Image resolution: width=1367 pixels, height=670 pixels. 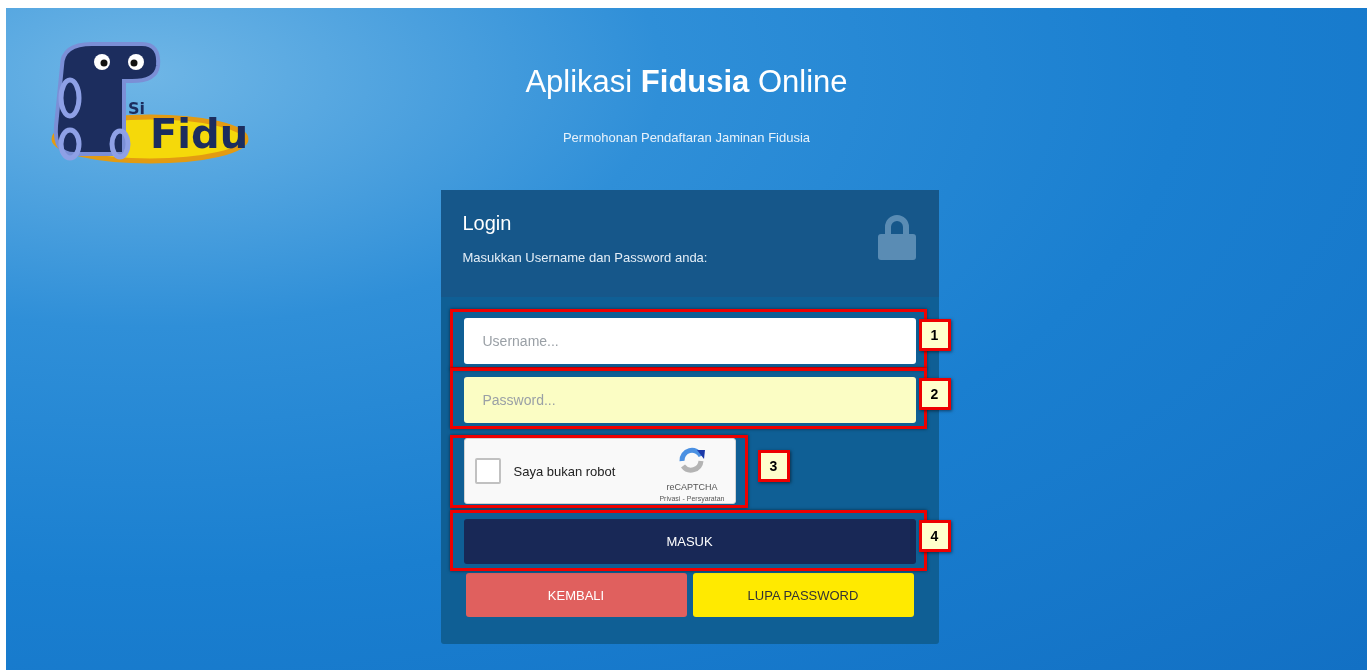 I want to click on callout-number: 2, so click(x=934, y=394).